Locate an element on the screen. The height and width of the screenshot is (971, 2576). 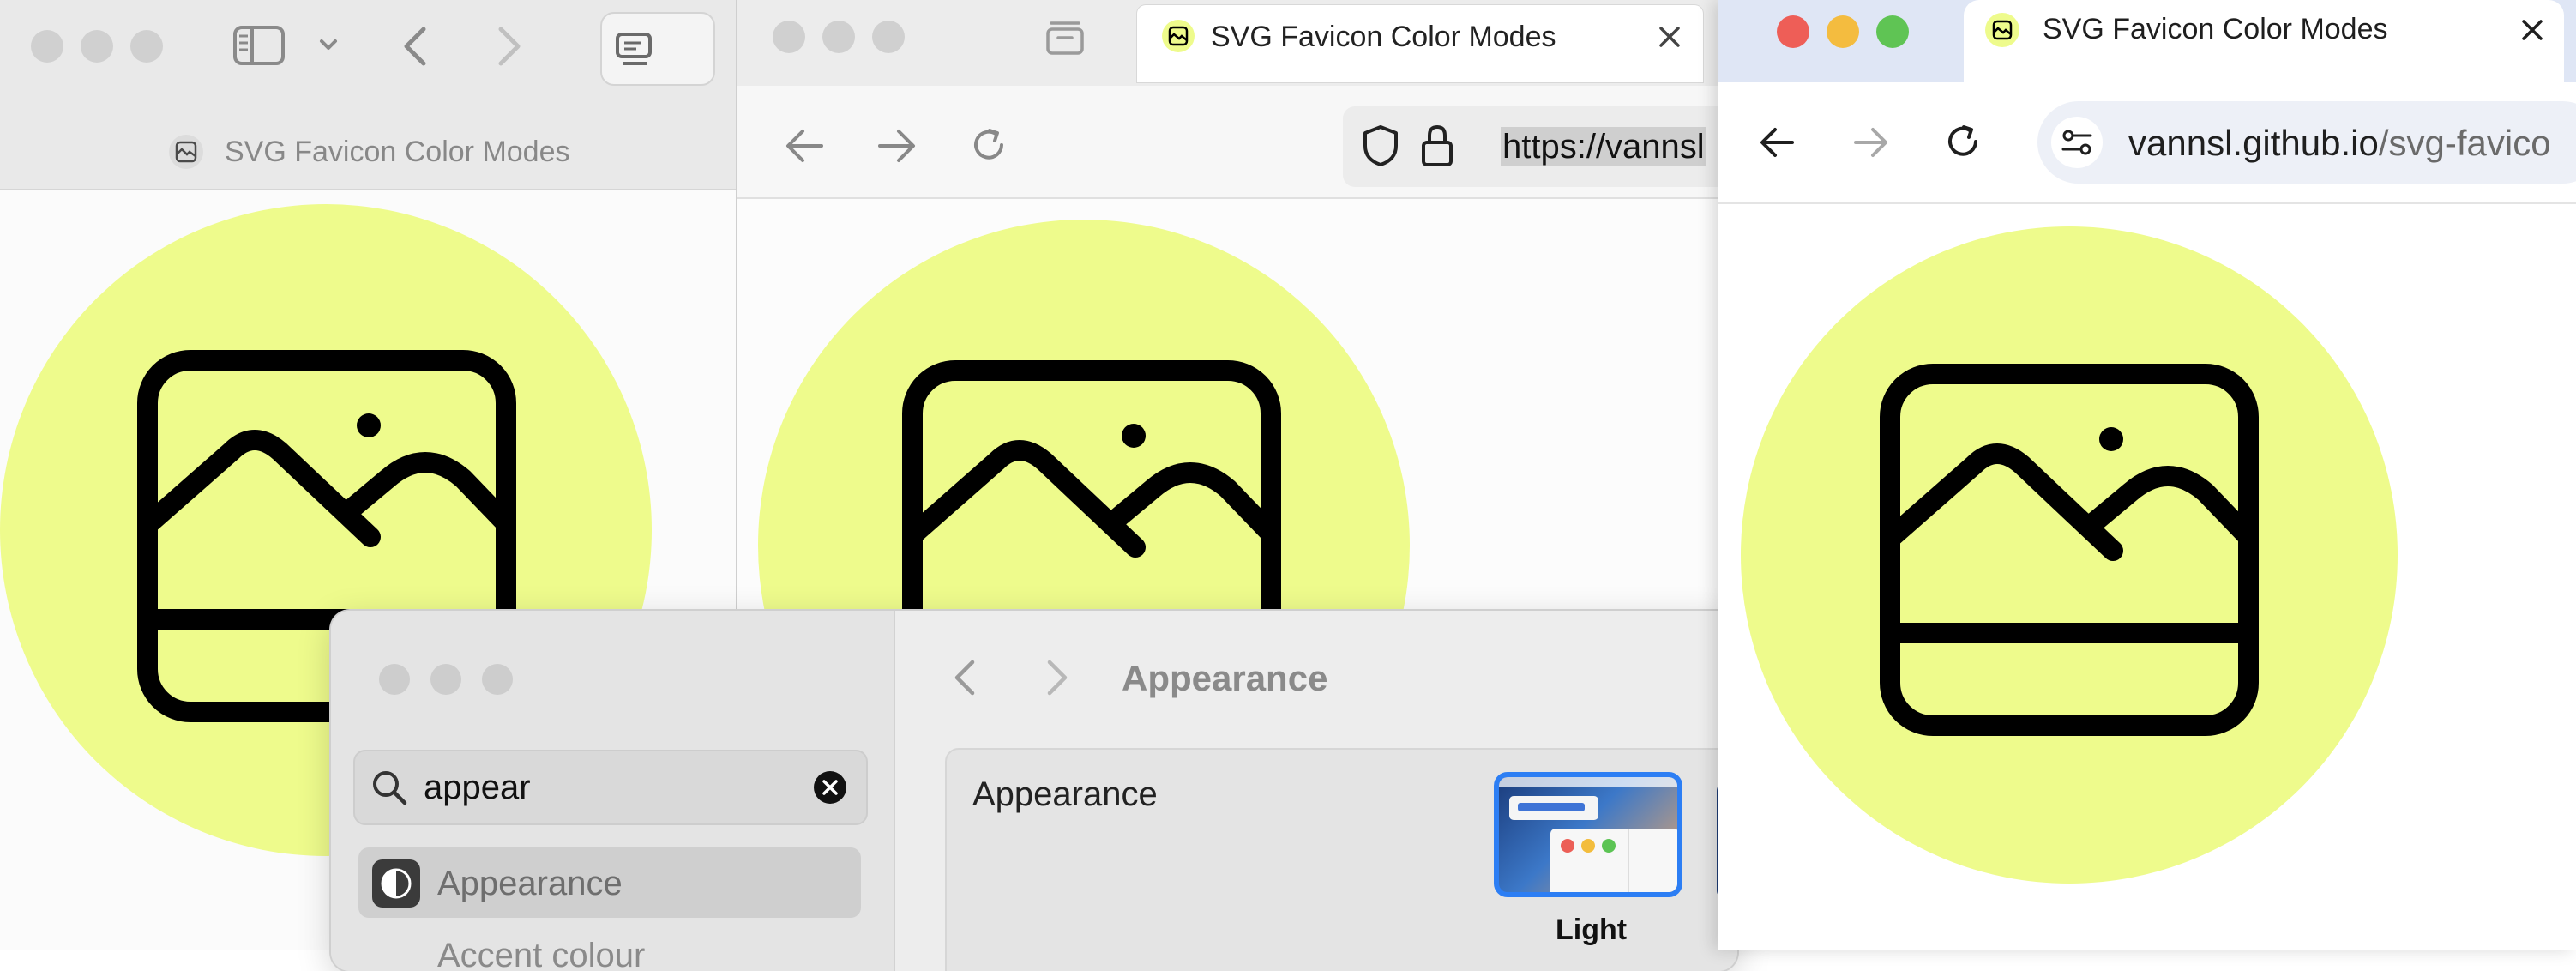
chrome-url-host: vannsl.github.io is located at coordinates (2253, 143).